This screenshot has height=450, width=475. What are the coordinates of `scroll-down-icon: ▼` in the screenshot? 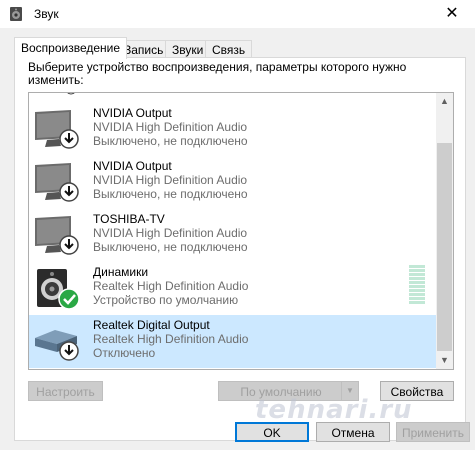 It's located at (444, 360).